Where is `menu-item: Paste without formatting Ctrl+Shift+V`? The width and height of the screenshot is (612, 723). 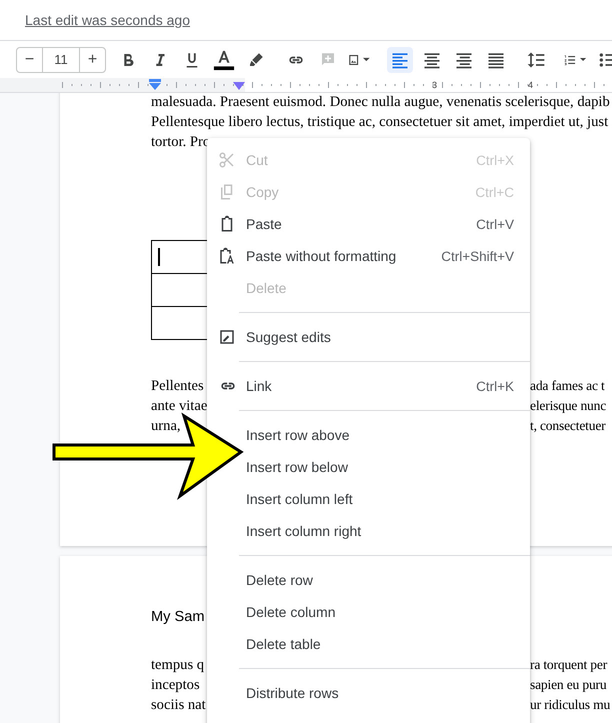
menu-item: Paste without formatting Ctrl+Shift+V is located at coordinates (366, 256).